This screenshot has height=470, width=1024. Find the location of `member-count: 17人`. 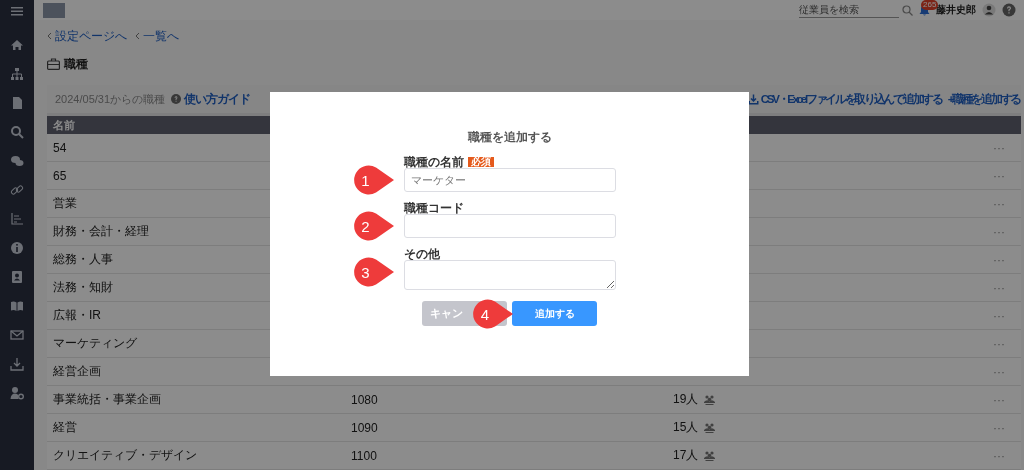

member-count: 17人 is located at coordinates (686, 455).